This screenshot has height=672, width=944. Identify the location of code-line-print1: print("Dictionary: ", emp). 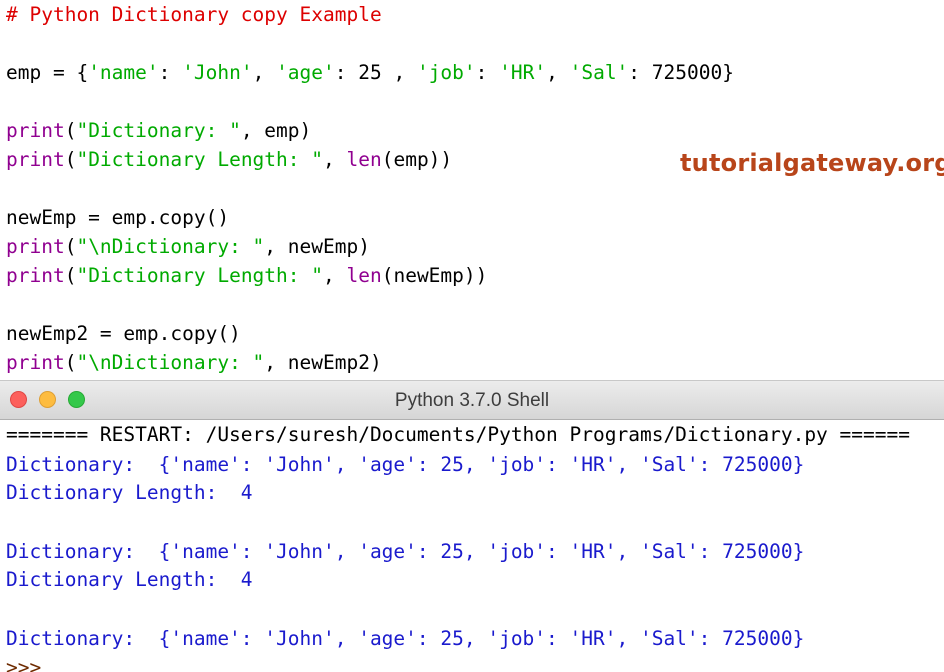
(158, 131).